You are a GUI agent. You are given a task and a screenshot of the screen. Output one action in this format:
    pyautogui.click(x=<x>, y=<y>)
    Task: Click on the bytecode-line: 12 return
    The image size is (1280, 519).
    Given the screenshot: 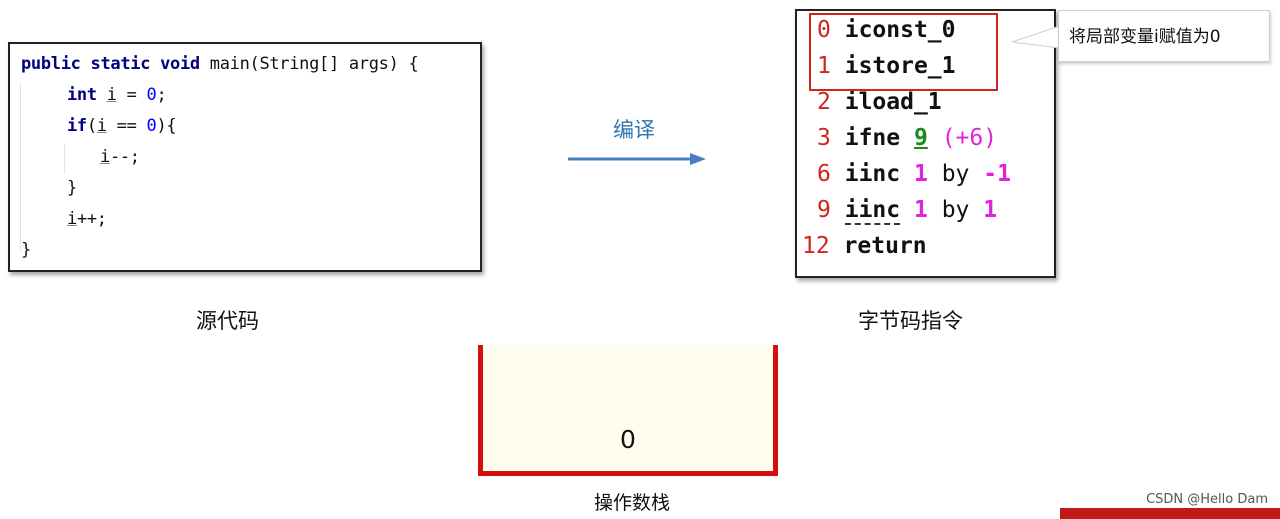 What is the action you would take?
    pyautogui.click(x=864, y=246)
    